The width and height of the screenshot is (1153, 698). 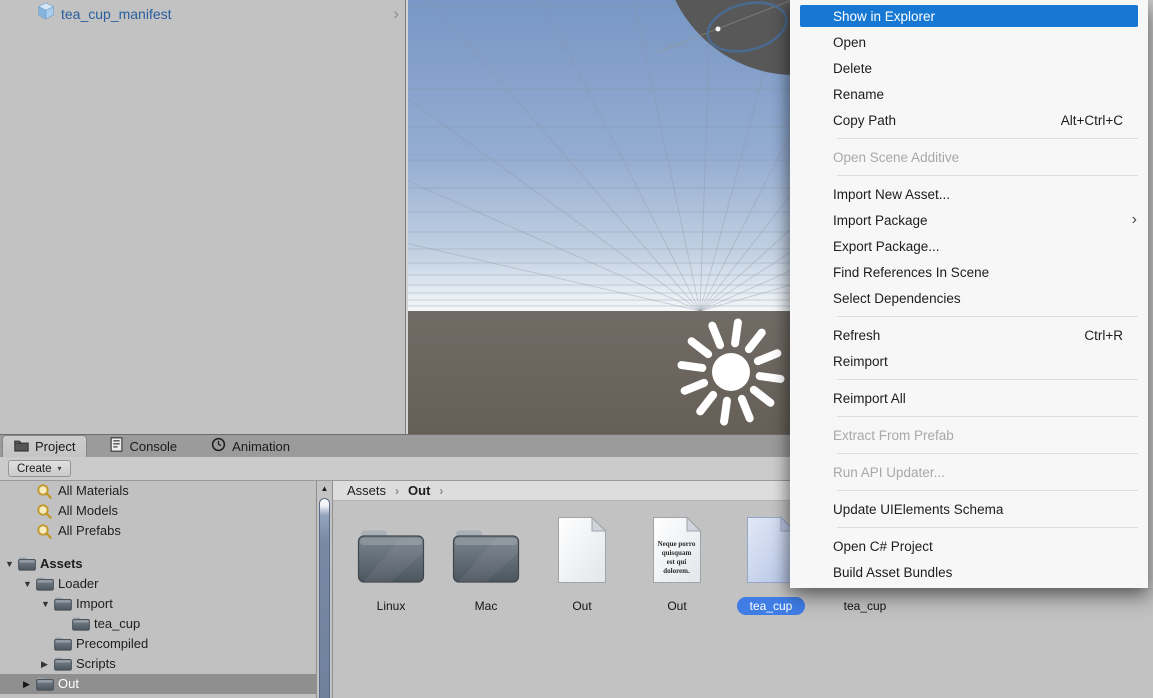 I want to click on clock-icon, so click(x=218, y=446).